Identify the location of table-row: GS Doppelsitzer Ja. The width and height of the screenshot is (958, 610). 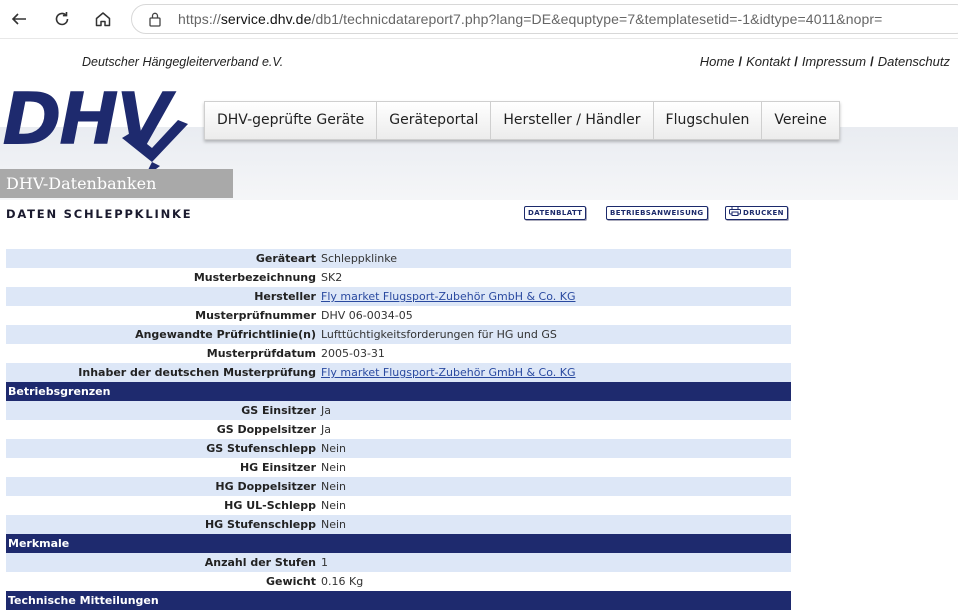
(398, 429).